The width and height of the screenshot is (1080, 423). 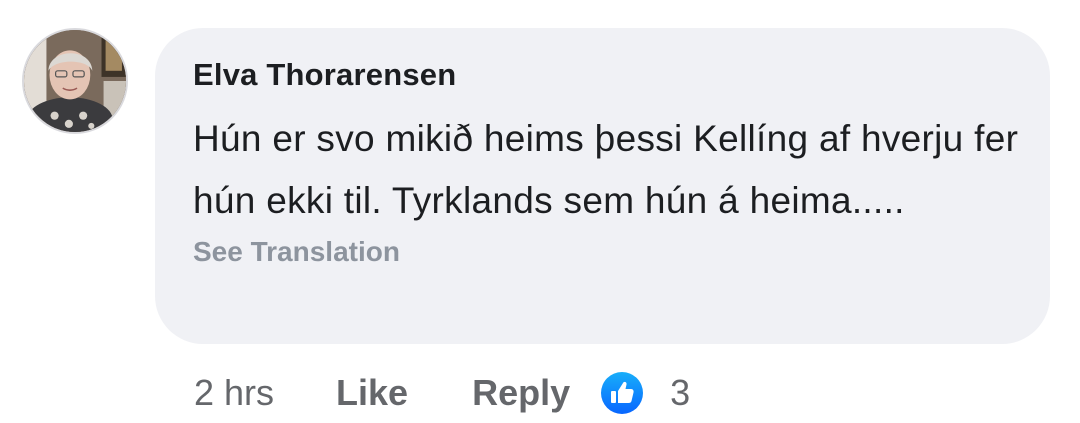 What do you see at coordinates (601, 252) in the screenshot?
I see `see-translation-link: See Translation` at bounding box center [601, 252].